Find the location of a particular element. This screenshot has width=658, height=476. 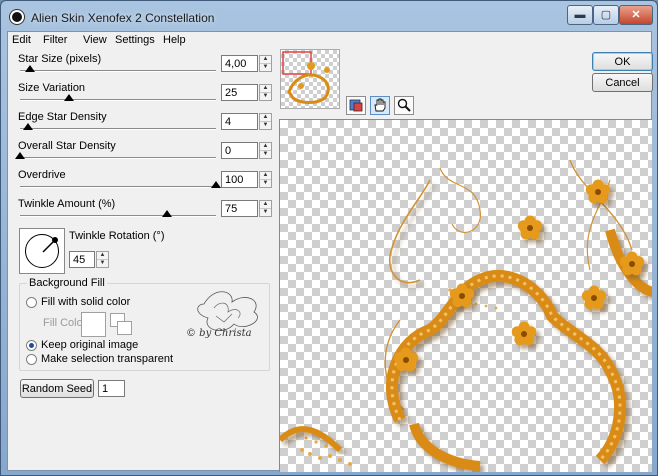

radio-fill-solid is located at coordinates (31, 302).